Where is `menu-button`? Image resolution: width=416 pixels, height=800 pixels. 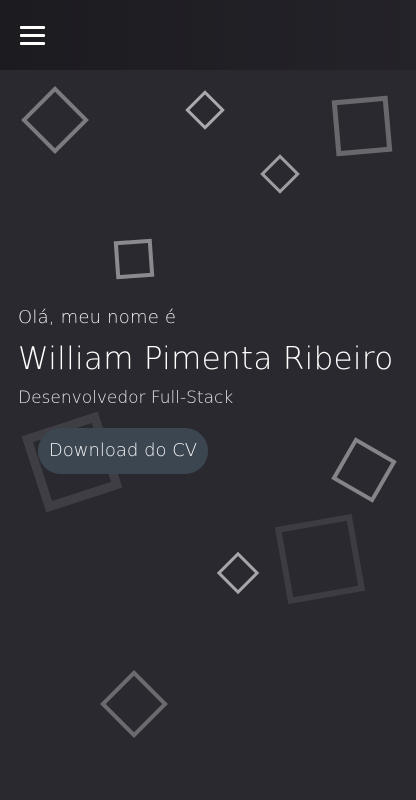 menu-button is located at coordinates (33, 35).